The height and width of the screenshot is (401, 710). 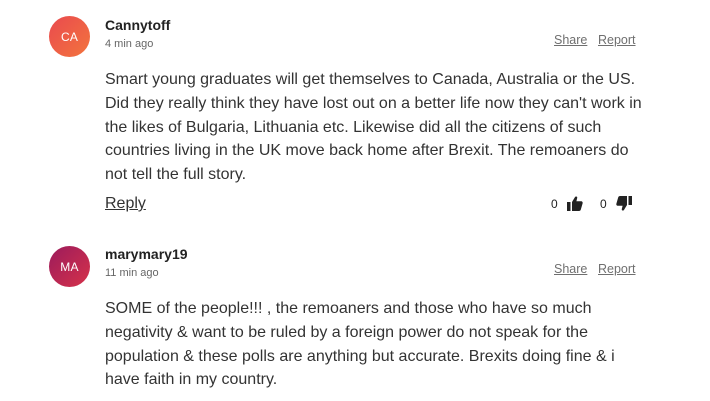 What do you see at coordinates (129, 44) in the screenshot?
I see `comment-timestamp: 4 min ago` at bounding box center [129, 44].